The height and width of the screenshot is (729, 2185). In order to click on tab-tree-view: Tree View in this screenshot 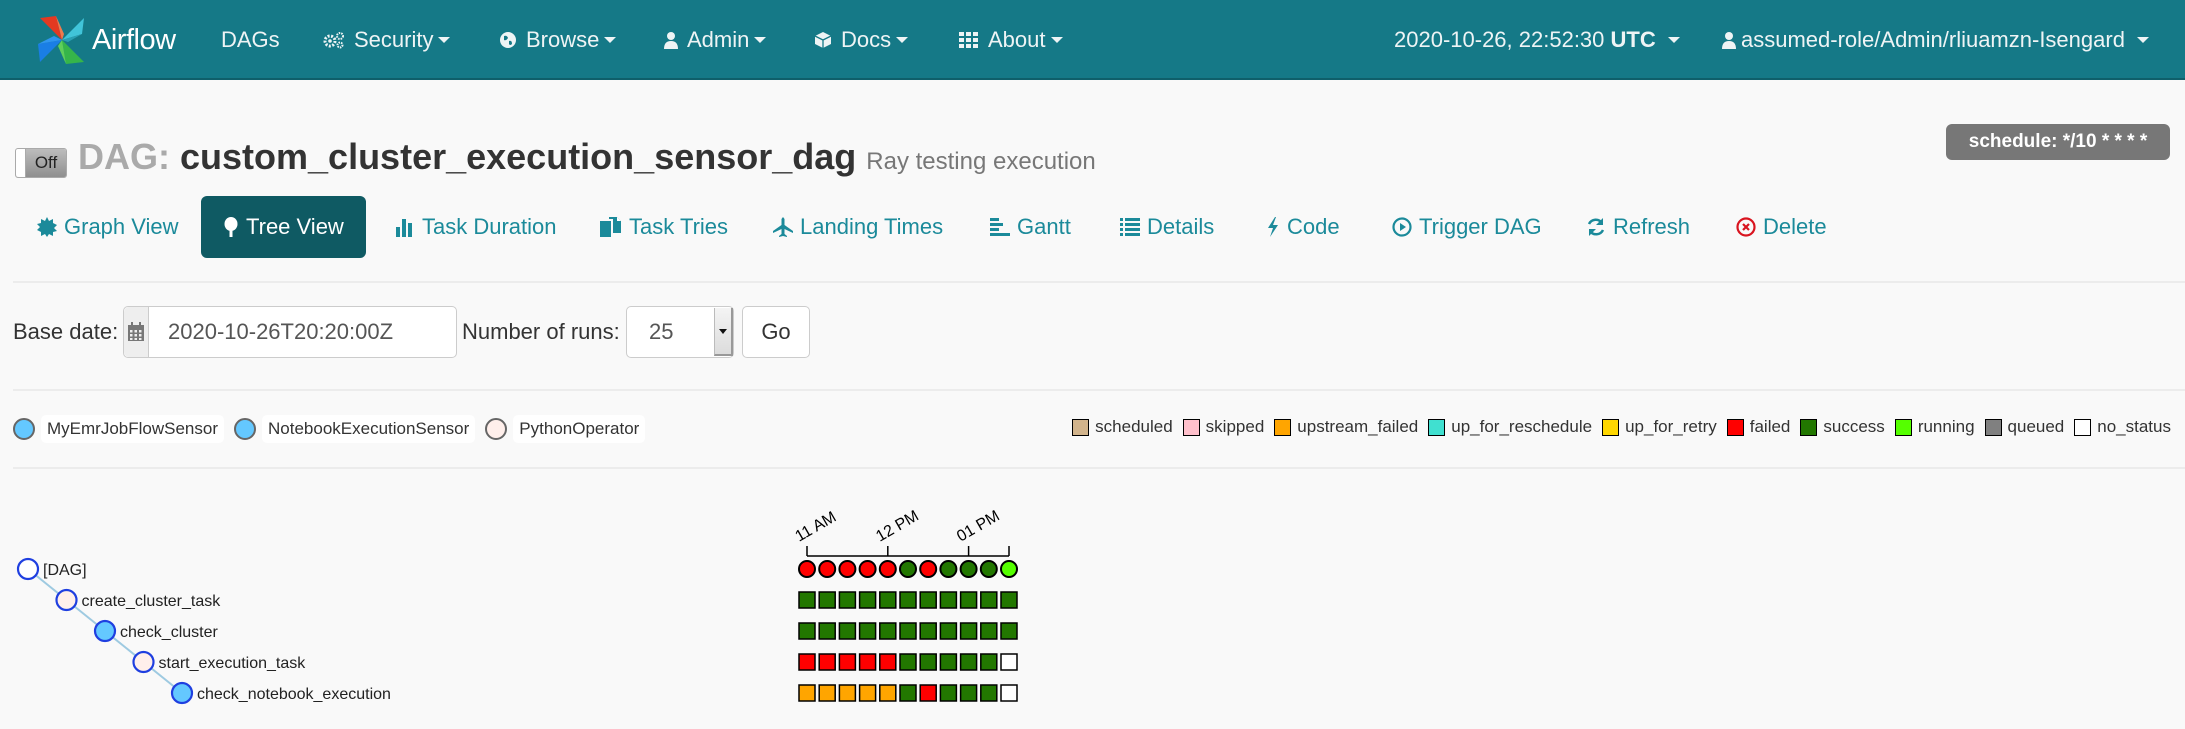, I will do `click(283, 227)`.